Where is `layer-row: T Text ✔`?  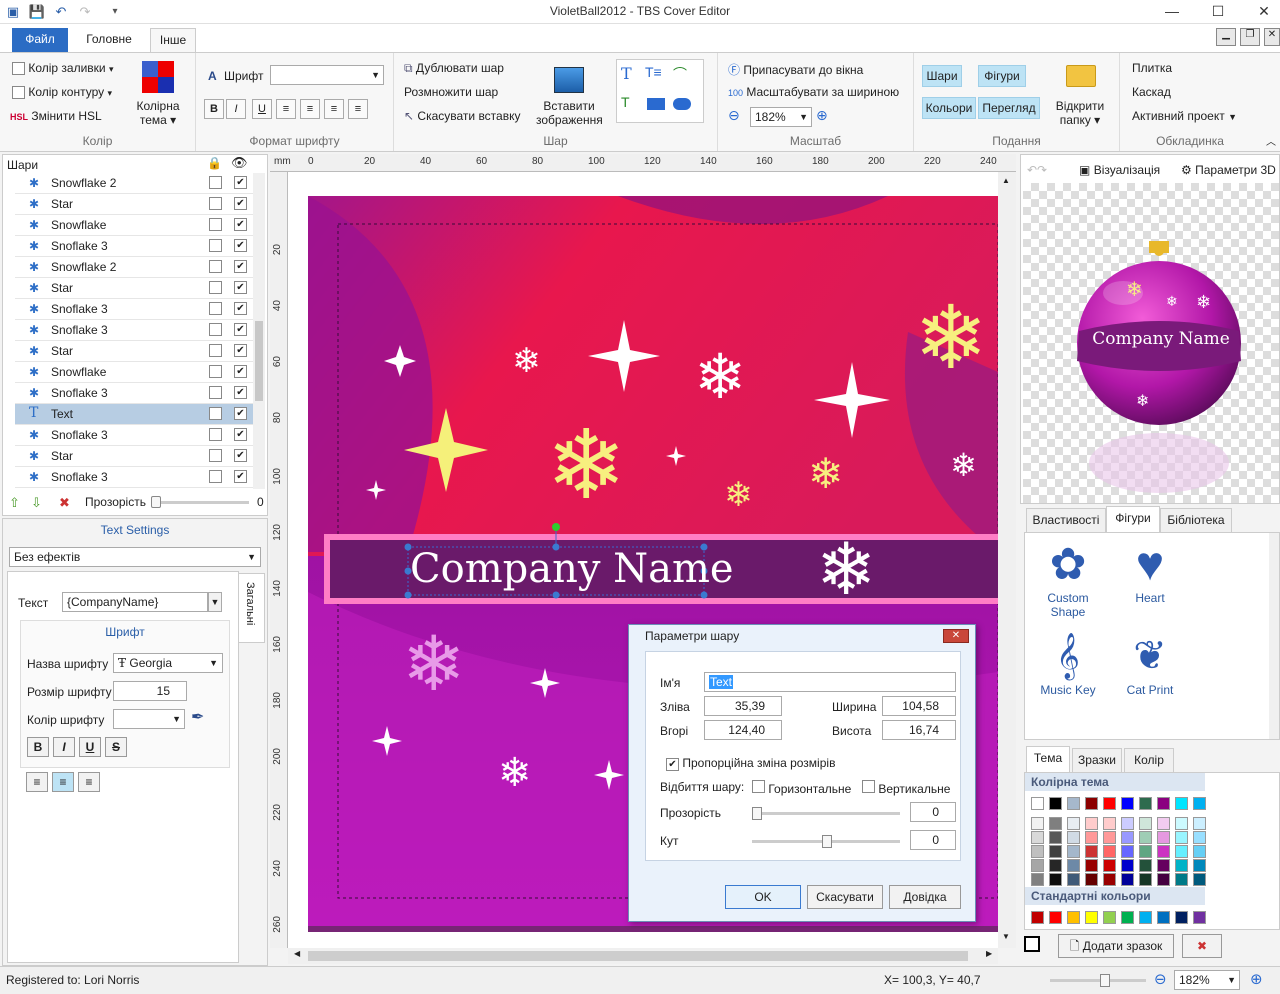
layer-row: T Text ✔ is located at coordinates (135, 414).